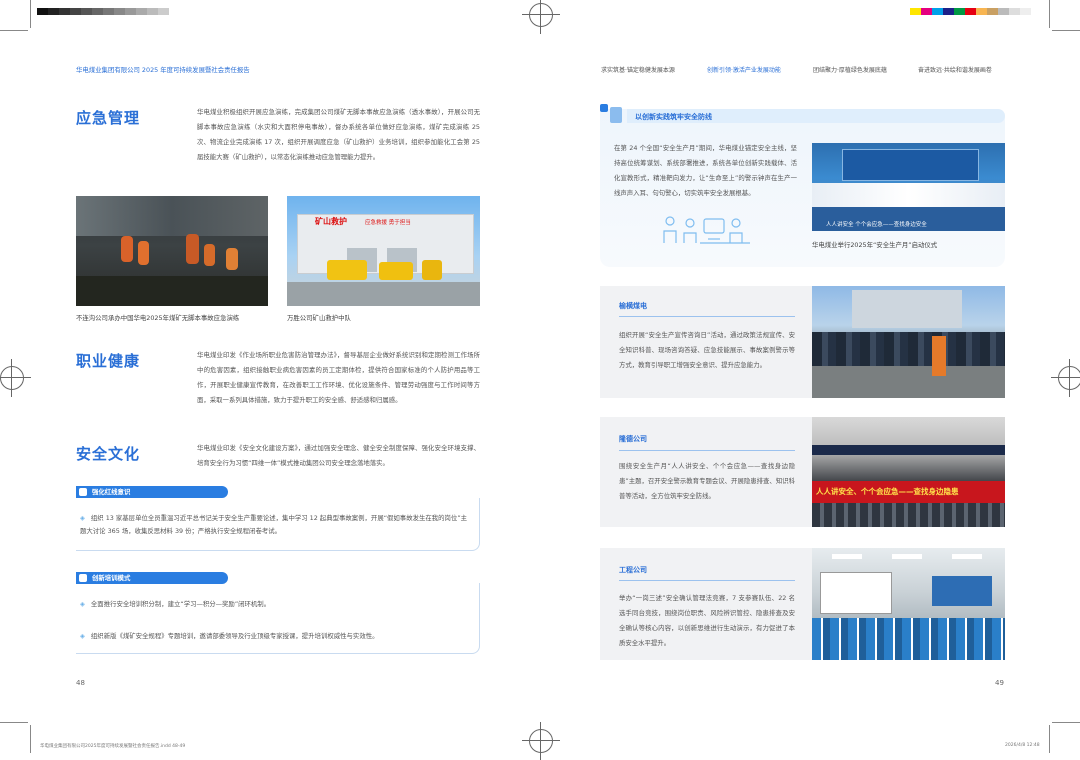  What do you see at coordinates (673, 117) in the screenshot?
I see `banner-title: 以创新实践筑牢安全防线` at bounding box center [673, 117].